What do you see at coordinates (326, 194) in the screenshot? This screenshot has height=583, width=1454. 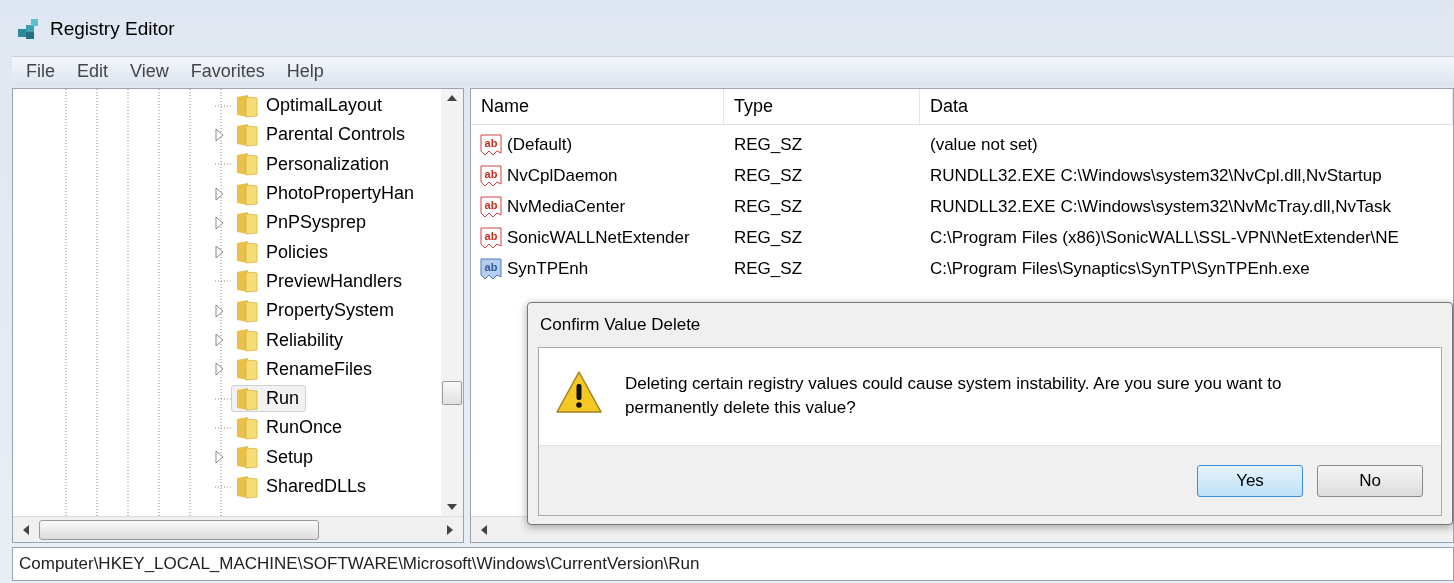 I see `tree-item: PhotoPropertyHan` at bounding box center [326, 194].